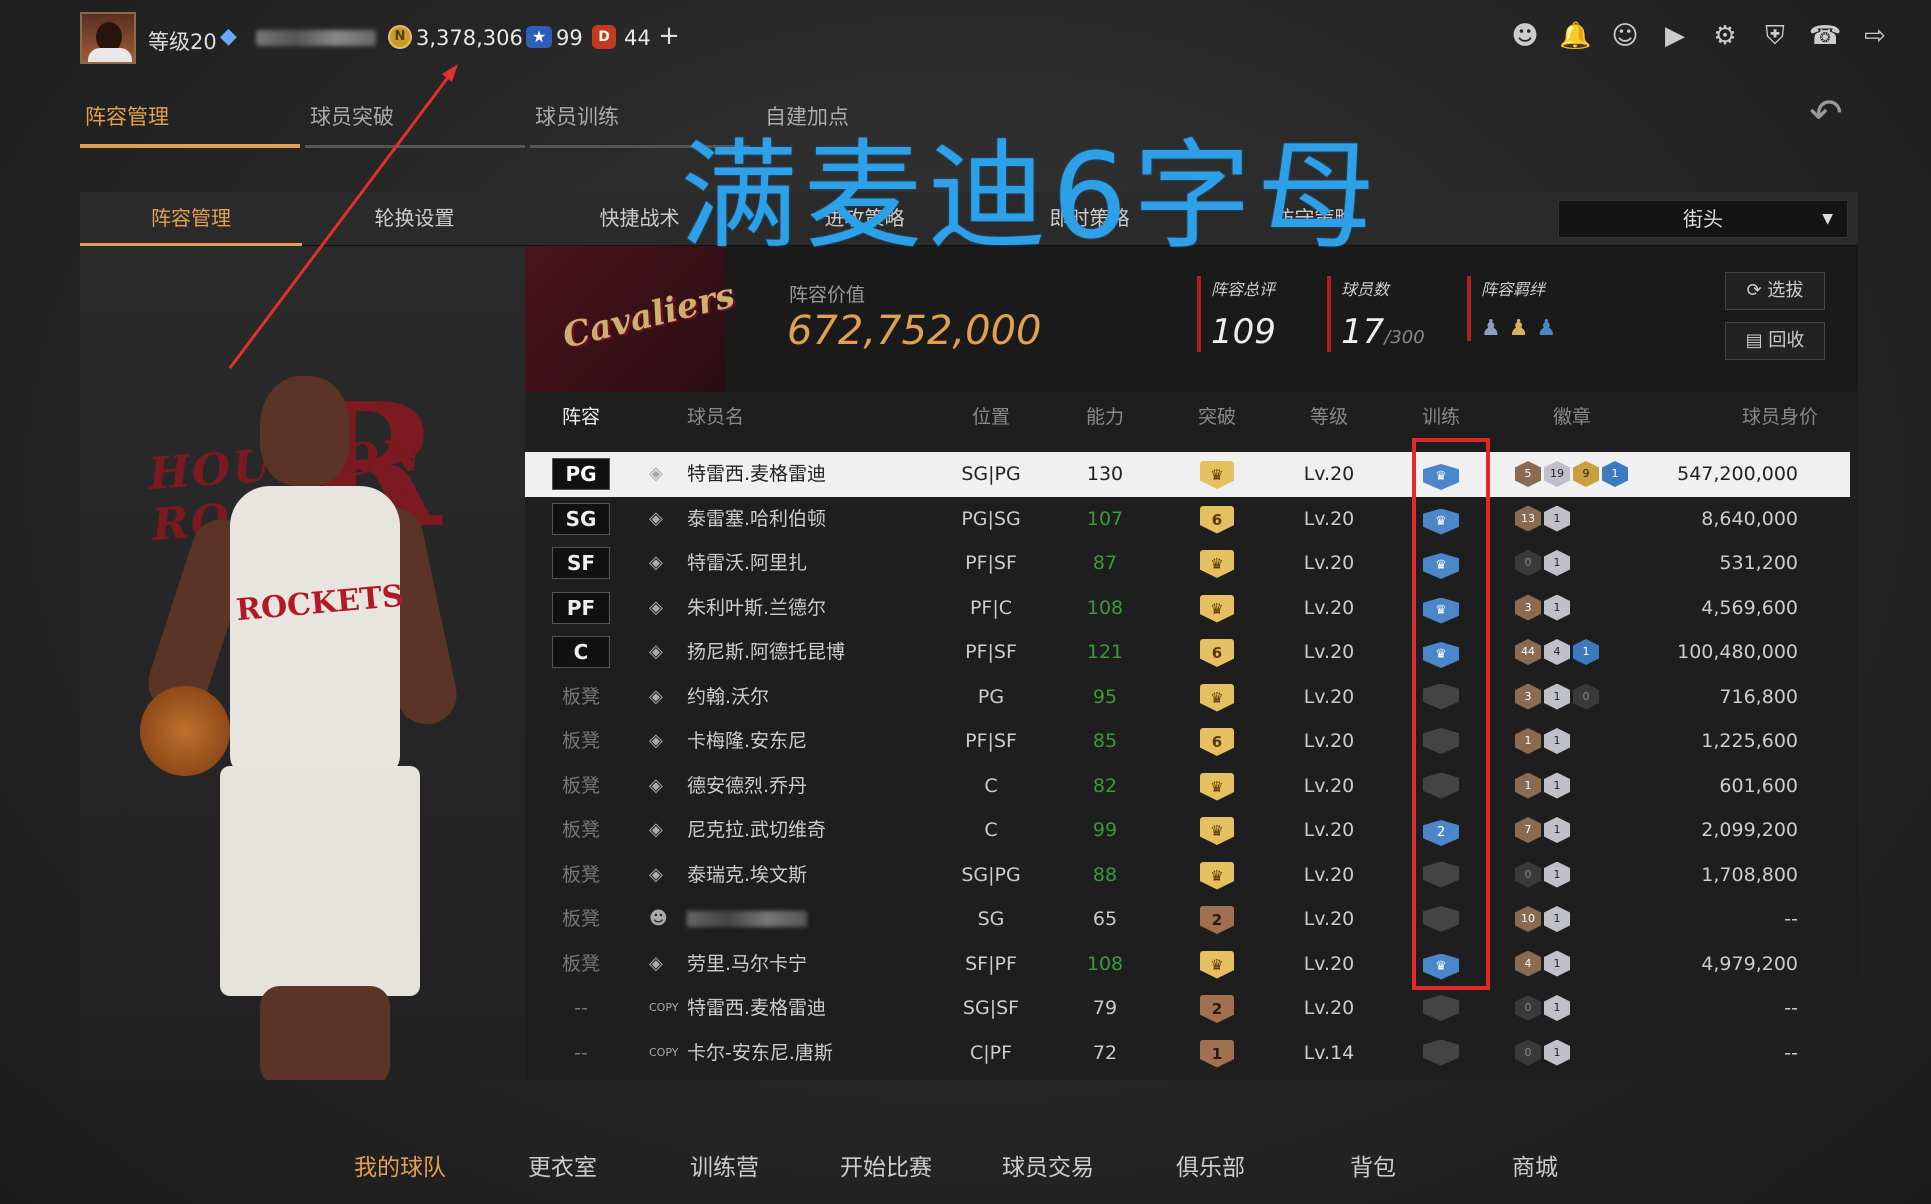  Describe the element at coordinates (1535, 1165) in the screenshot. I see `nav-store: 商城` at that location.